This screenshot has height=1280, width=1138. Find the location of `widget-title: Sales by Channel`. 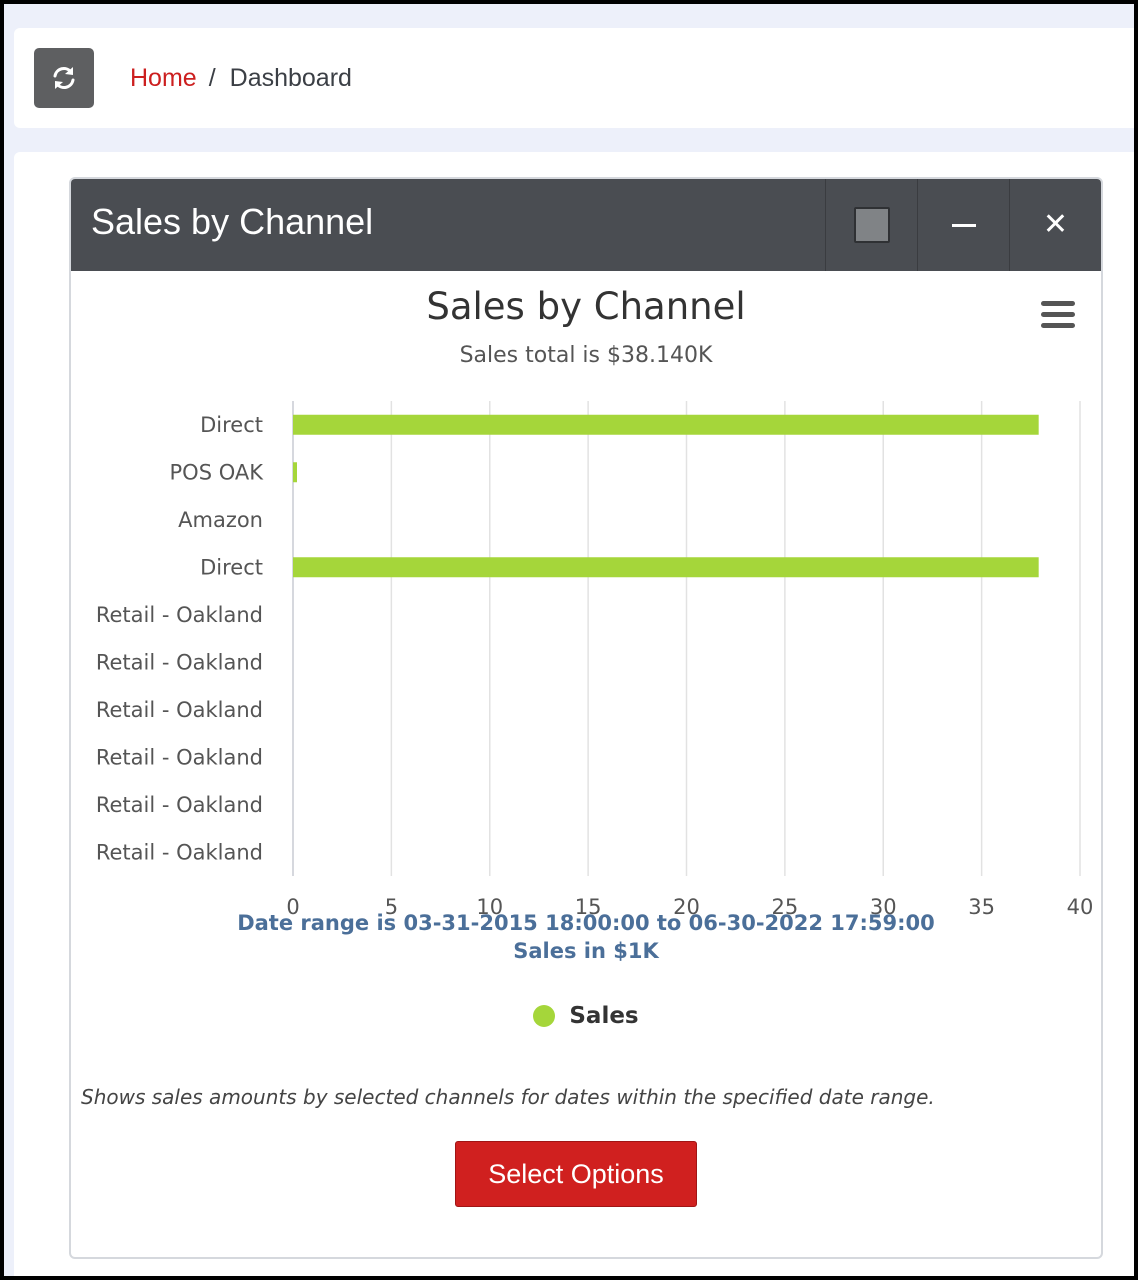

widget-title: Sales by Channel is located at coordinates (232, 221).